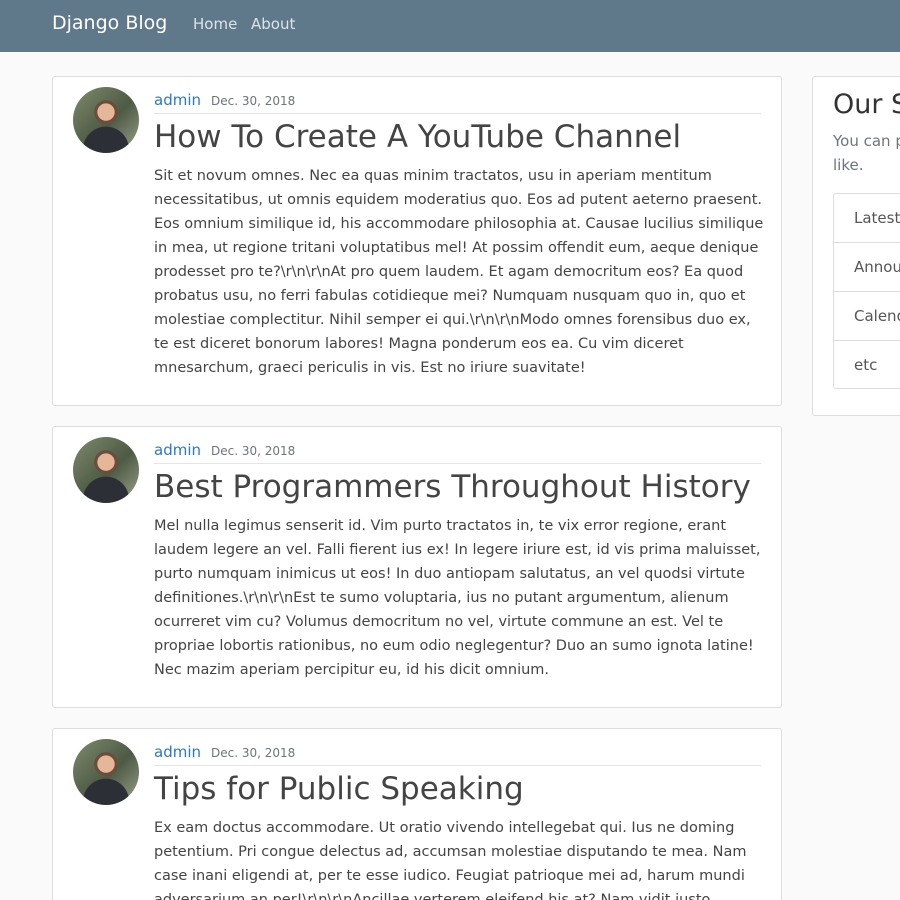  Describe the element at coordinates (867, 267) in the screenshot. I see `sidebar-item-announcements: Annou` at that location.